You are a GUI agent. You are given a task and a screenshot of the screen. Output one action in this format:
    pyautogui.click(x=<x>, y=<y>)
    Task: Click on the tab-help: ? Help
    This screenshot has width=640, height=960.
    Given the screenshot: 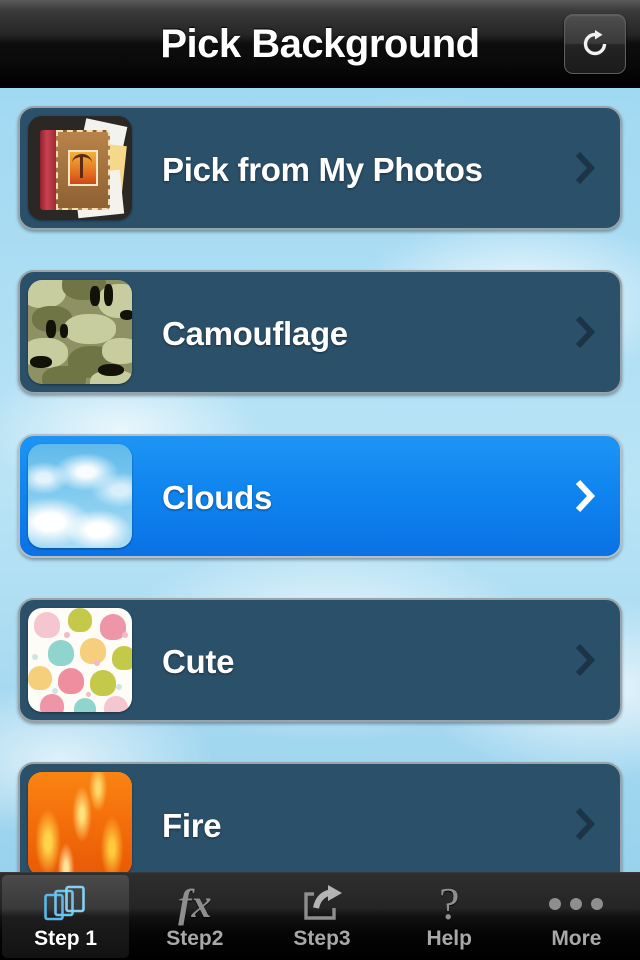 What is the action you would take?
    pyautogui.click(x=449, y=916)
    